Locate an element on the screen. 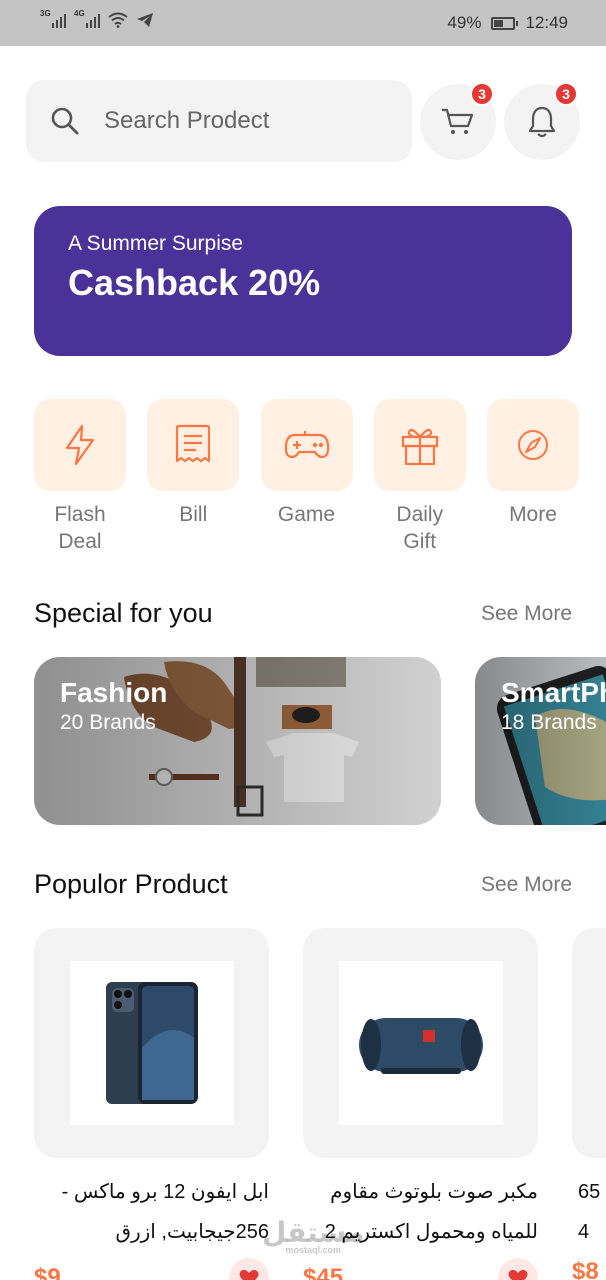  search-input is located at coordinates (254, 121).